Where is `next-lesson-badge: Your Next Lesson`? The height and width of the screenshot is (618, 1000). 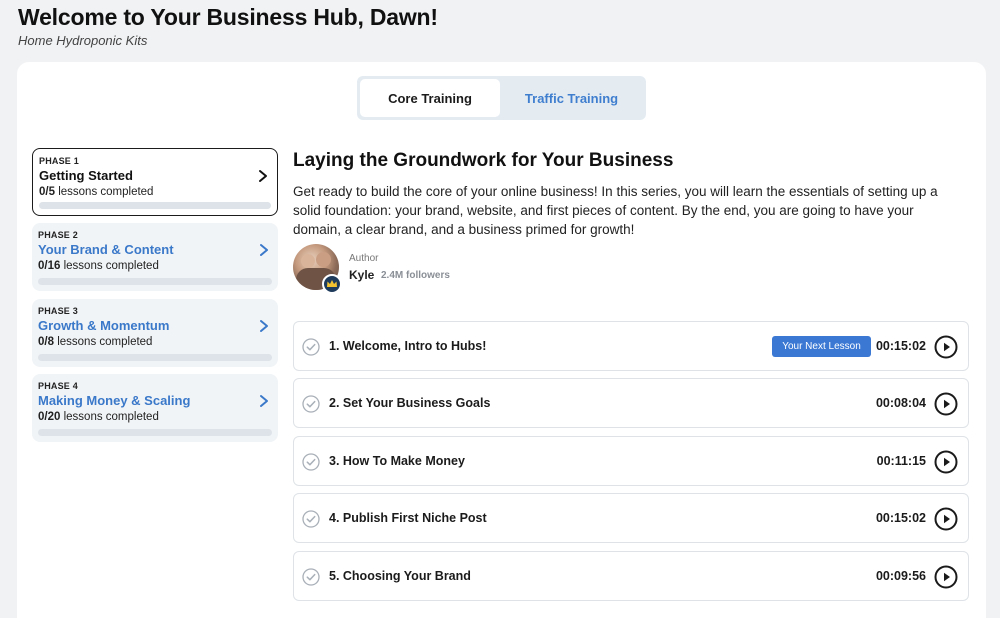
next-lesson-badge: Your Next Lesson is located at coordinates (821, 346).